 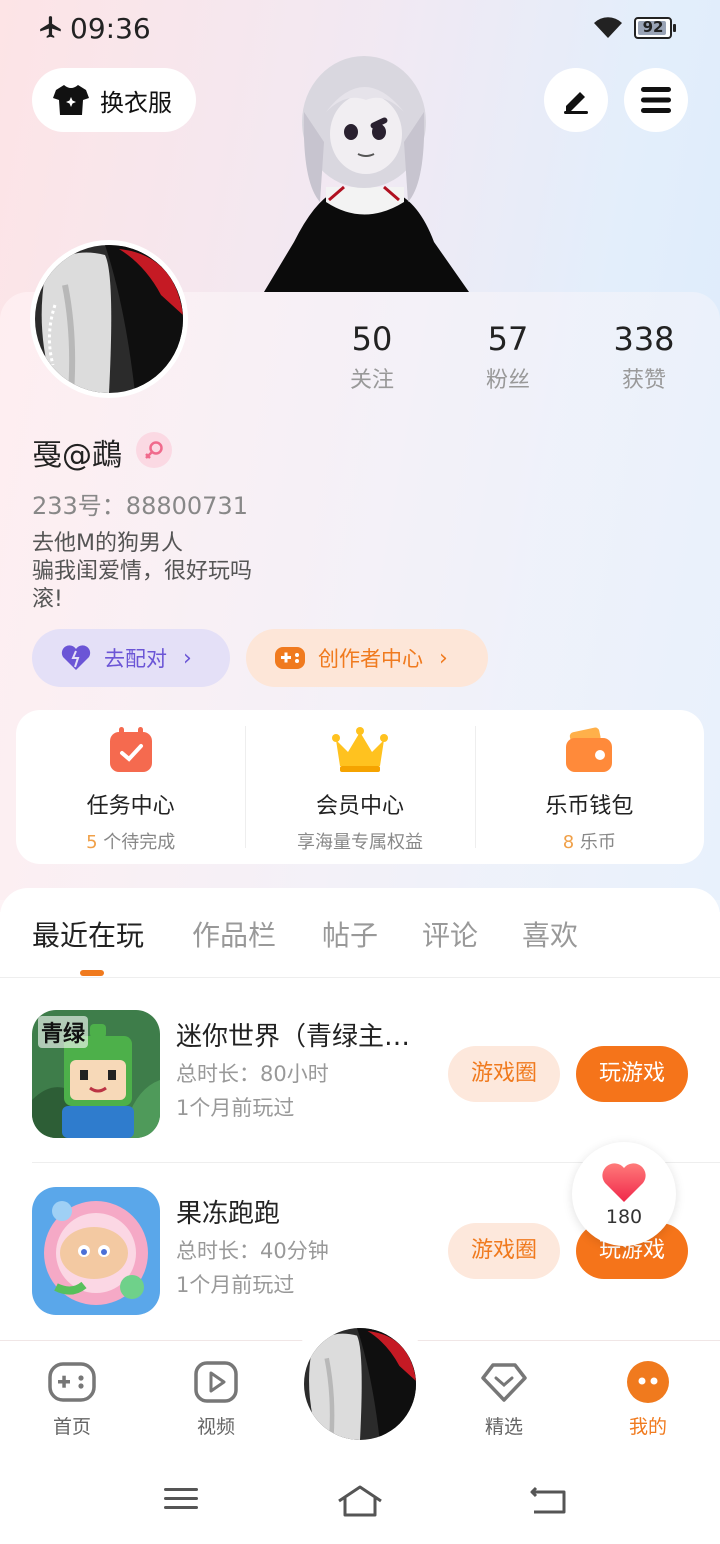 What do you see at coordinates (366, 174) in the screenshot?
I see `avatar-character-figure` at bounding box center [366, 174].